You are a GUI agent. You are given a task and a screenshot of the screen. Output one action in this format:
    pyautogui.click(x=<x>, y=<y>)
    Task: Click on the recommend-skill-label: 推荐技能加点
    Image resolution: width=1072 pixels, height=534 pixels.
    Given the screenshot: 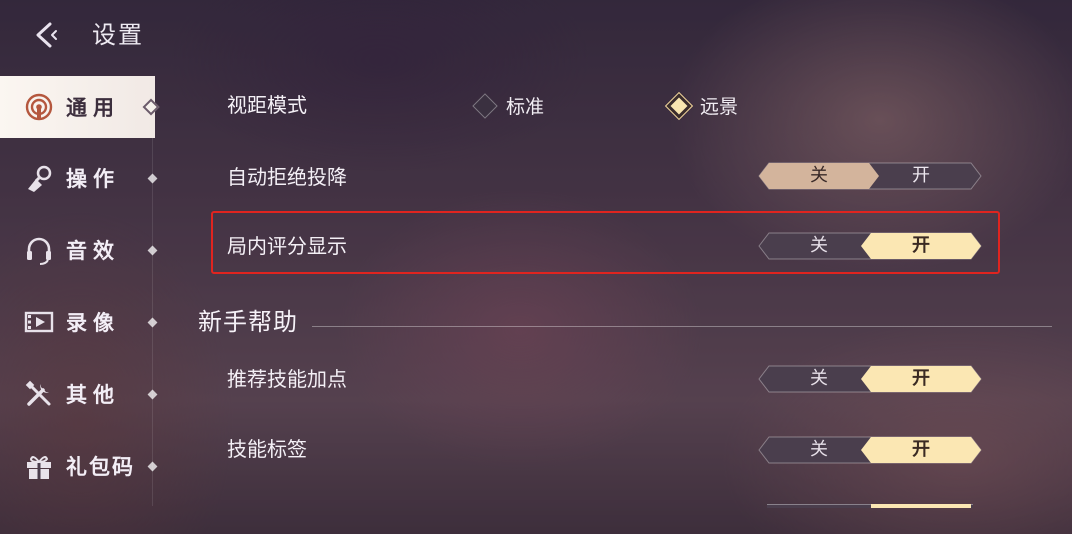 What is the action you would take?
    pyautogui.click(x=287, y=379)
    